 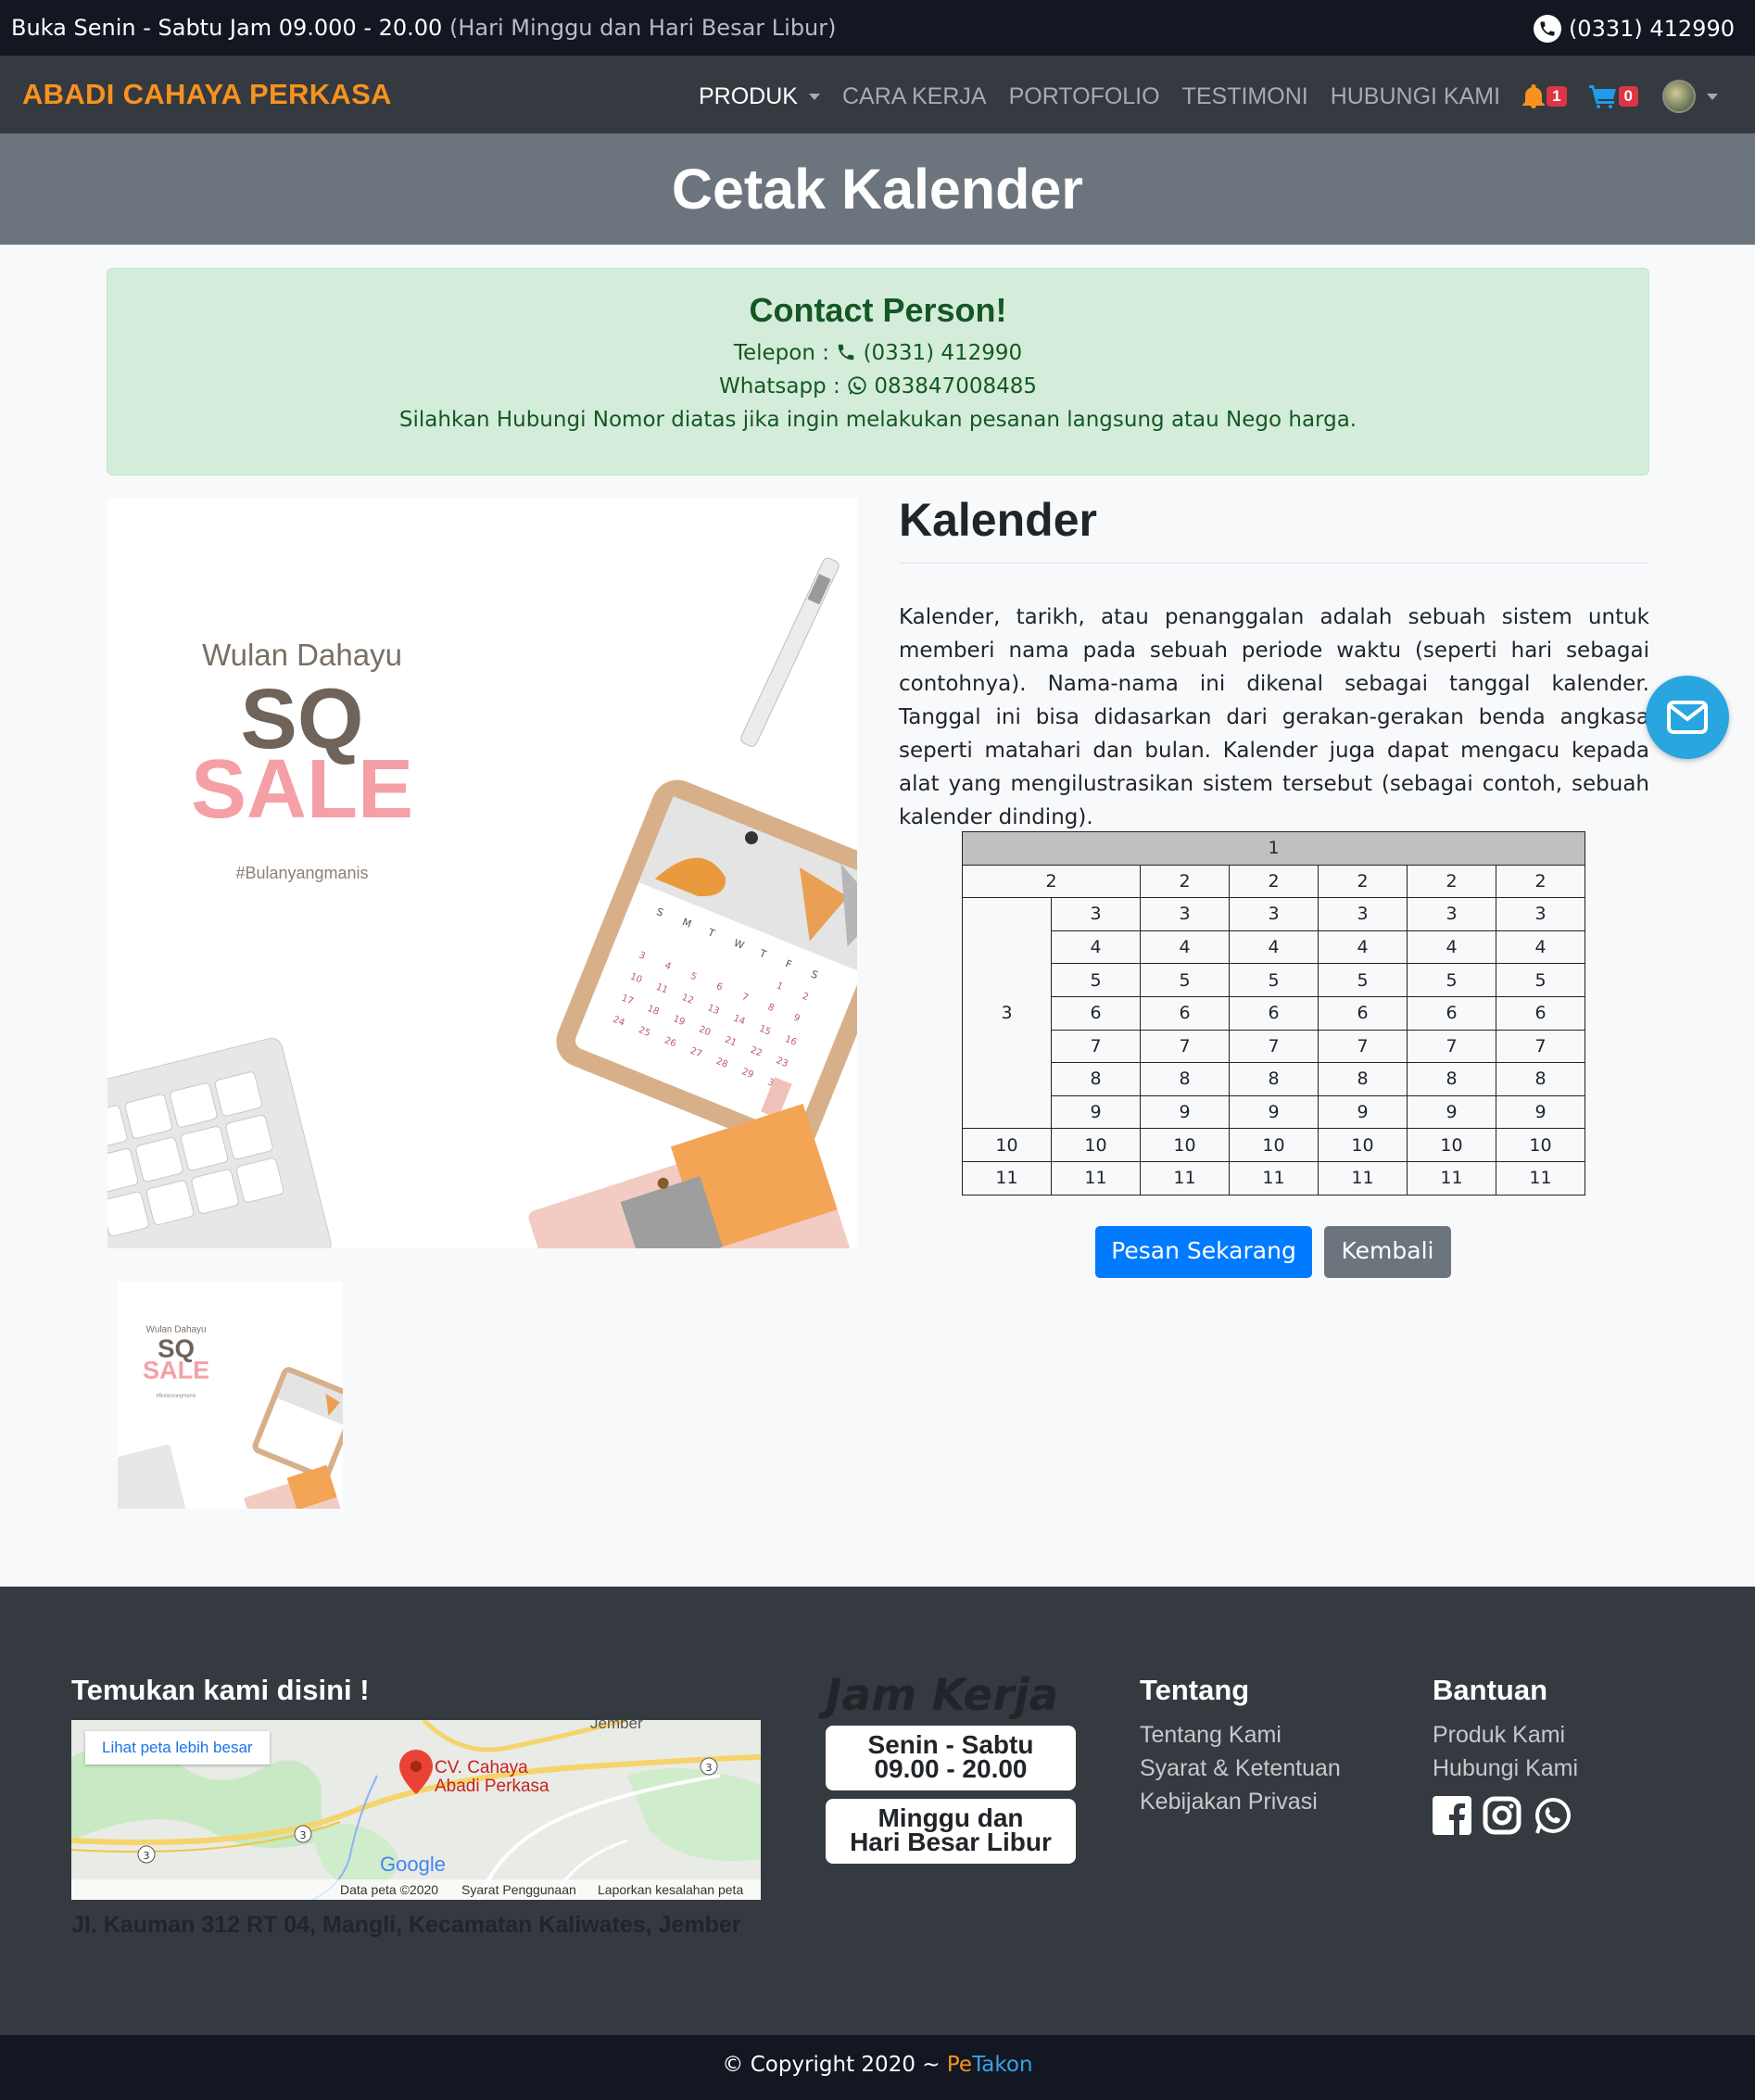 What do you see at coordinates (302, 789) in the screenshot?
I see `image-sale-text: SALE` at bounding box center [302, 789].